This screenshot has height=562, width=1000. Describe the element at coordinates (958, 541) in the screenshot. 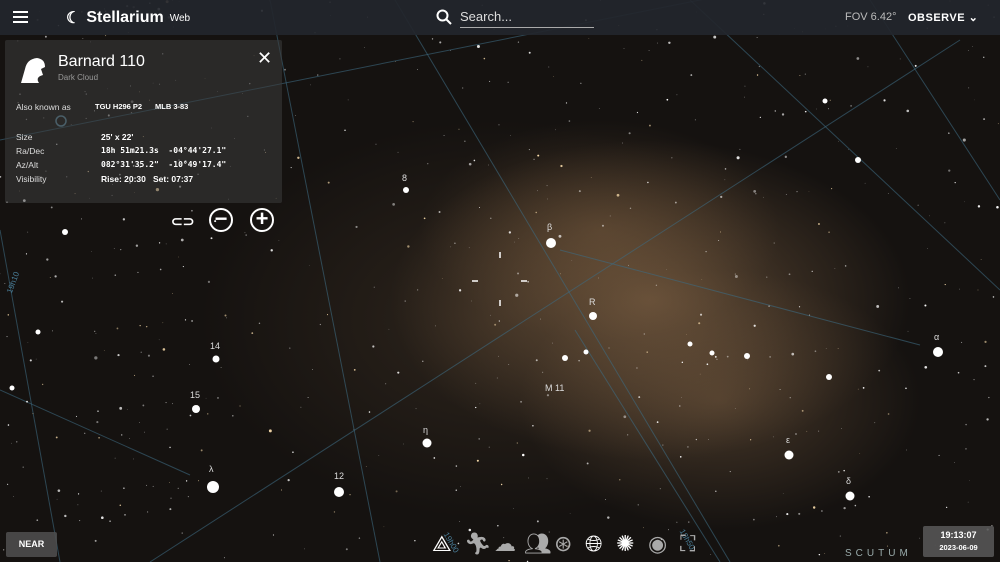

I see `date-time-button: 19:13:07 2023-06-09` at that location.